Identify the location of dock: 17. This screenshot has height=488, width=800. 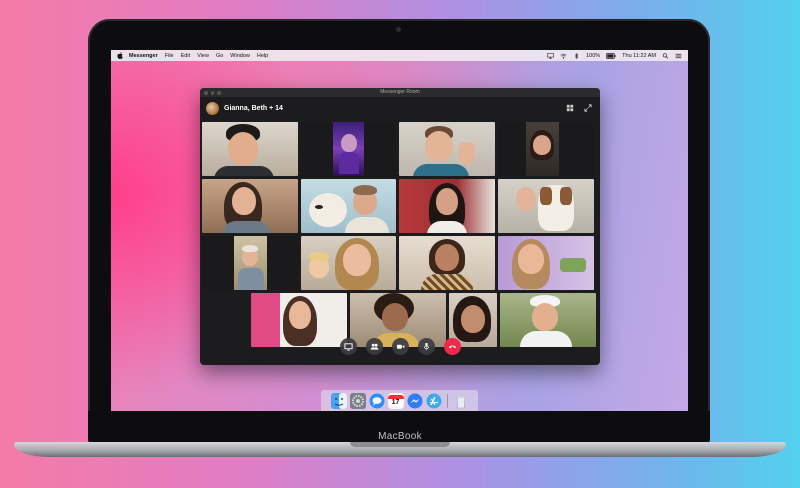
(399, 400).